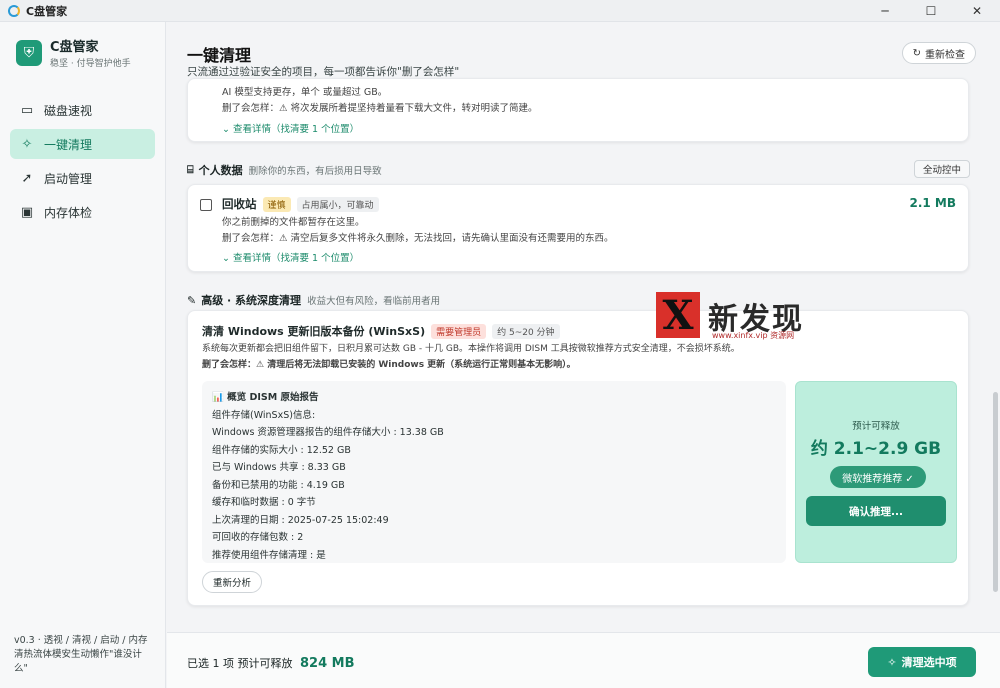 Image resolution: width=1000 pixels, height=688 pixels. What do you see at coordinates (583, 660) in the screenshot?
I see `bottom-bar: 已选 1 项 预计可释放 824 MB ✧ 清理选中项` at bounding box center [583, 660].